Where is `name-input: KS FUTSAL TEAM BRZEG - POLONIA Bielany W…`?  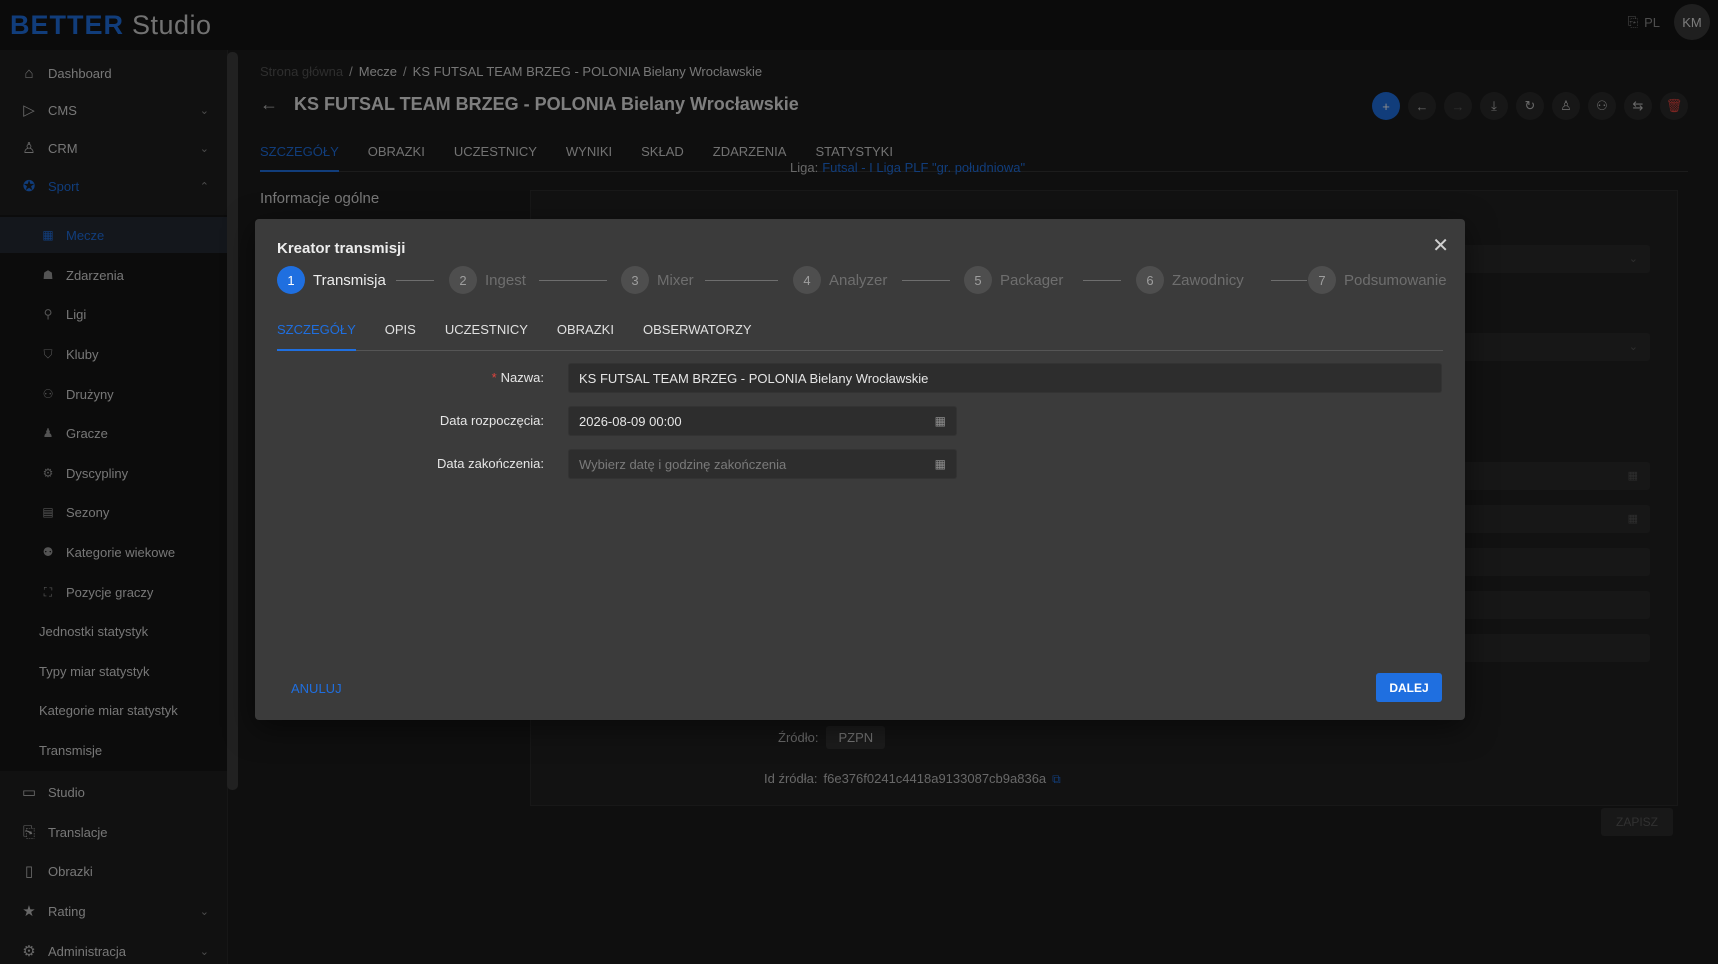 name-input: KS FUTSAL TEAM BRZEG - POLONIA Bielany W… is located at coordinates (1005, 378).